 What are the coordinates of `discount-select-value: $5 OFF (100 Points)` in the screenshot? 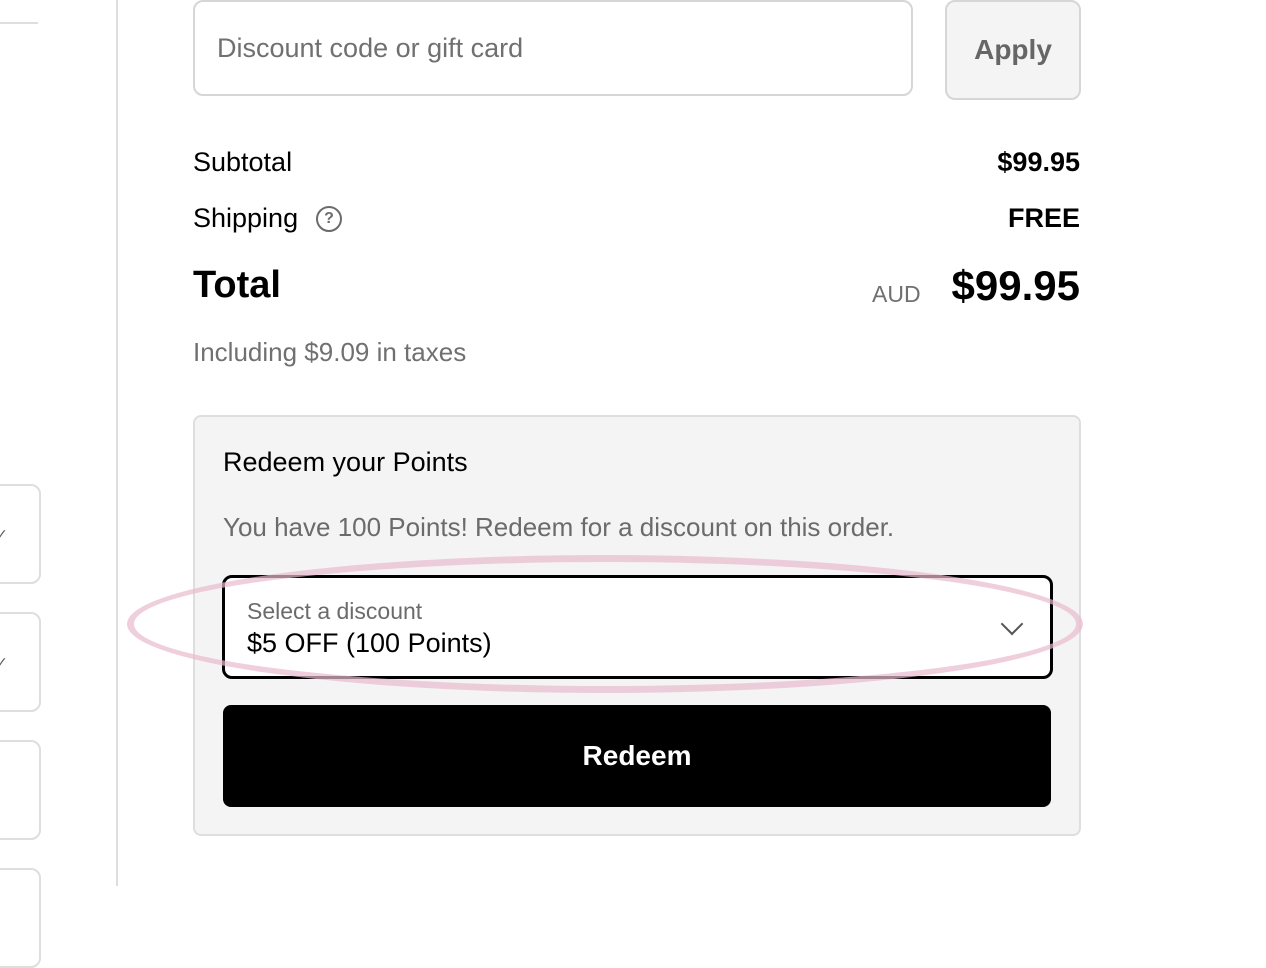 It's located at (369, 643).